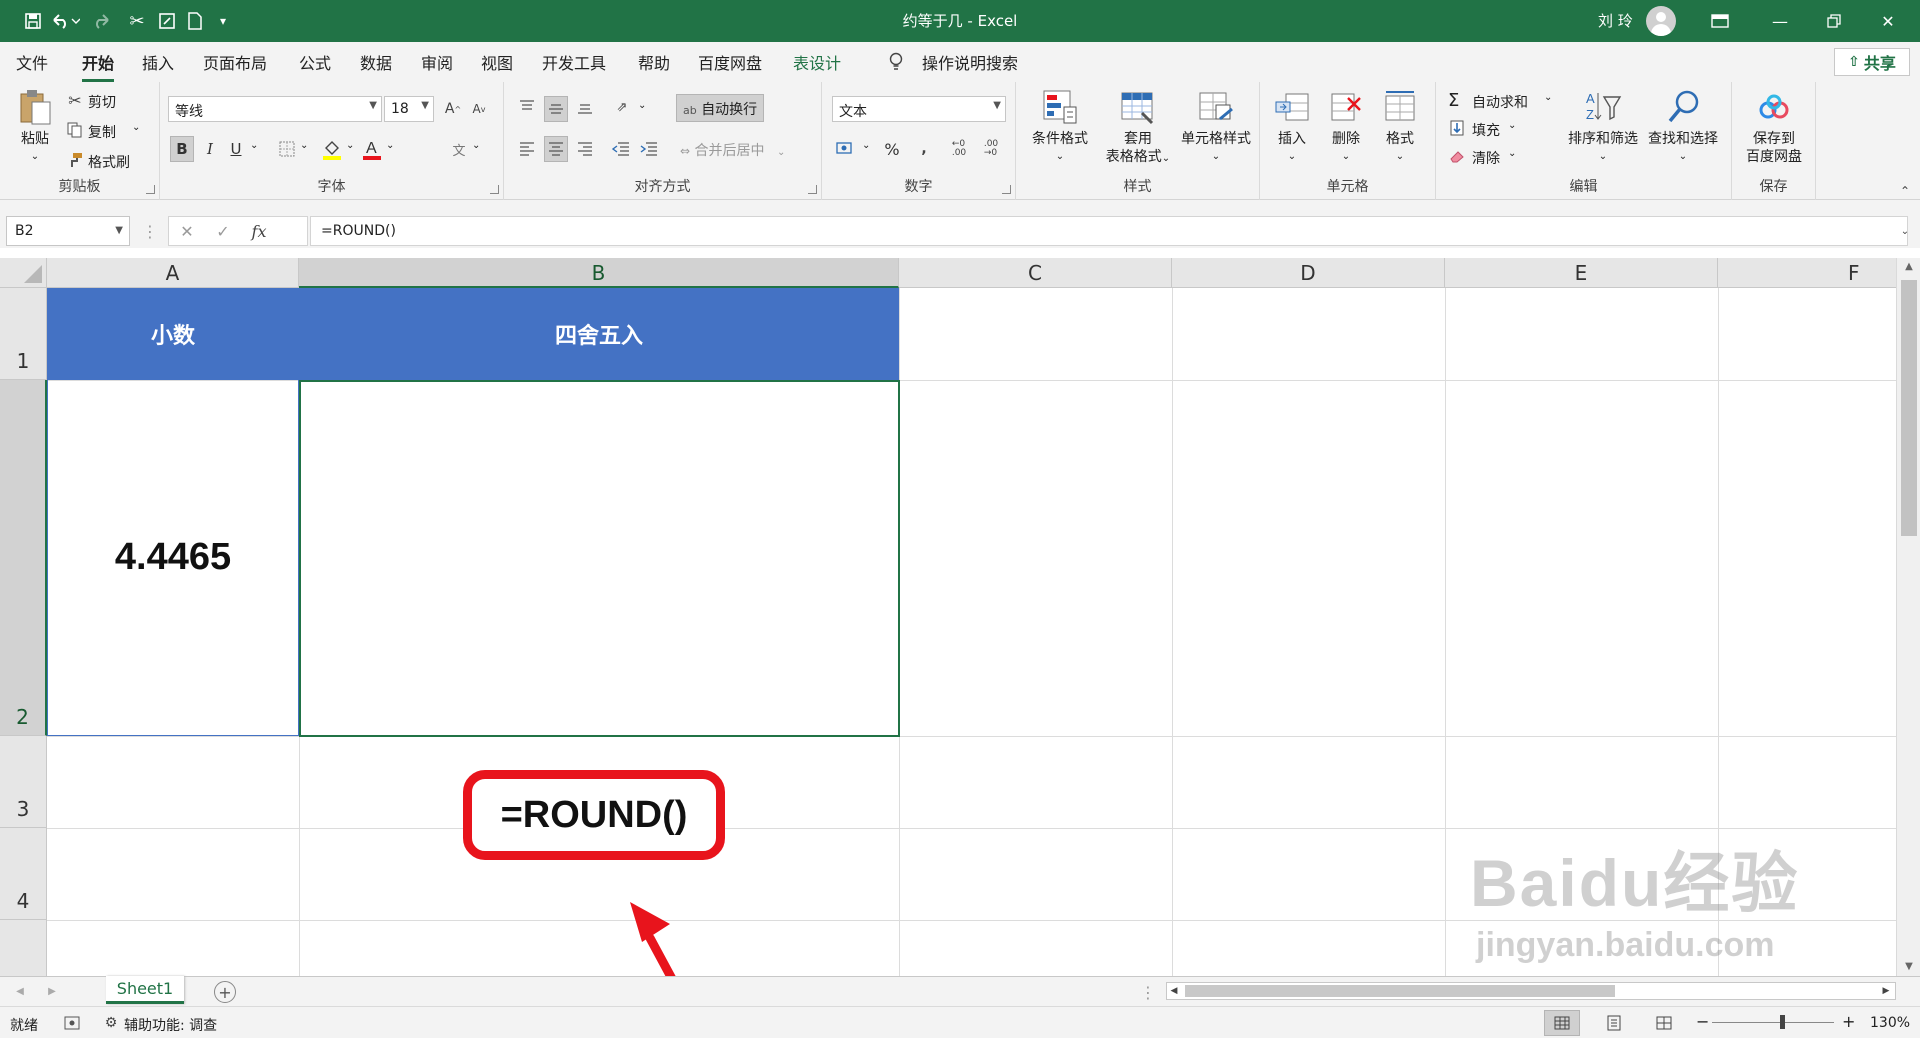 The image size is (1920, 1038). I want to click on fill-dropdown-icon: ⌄, so click(1512, 125).